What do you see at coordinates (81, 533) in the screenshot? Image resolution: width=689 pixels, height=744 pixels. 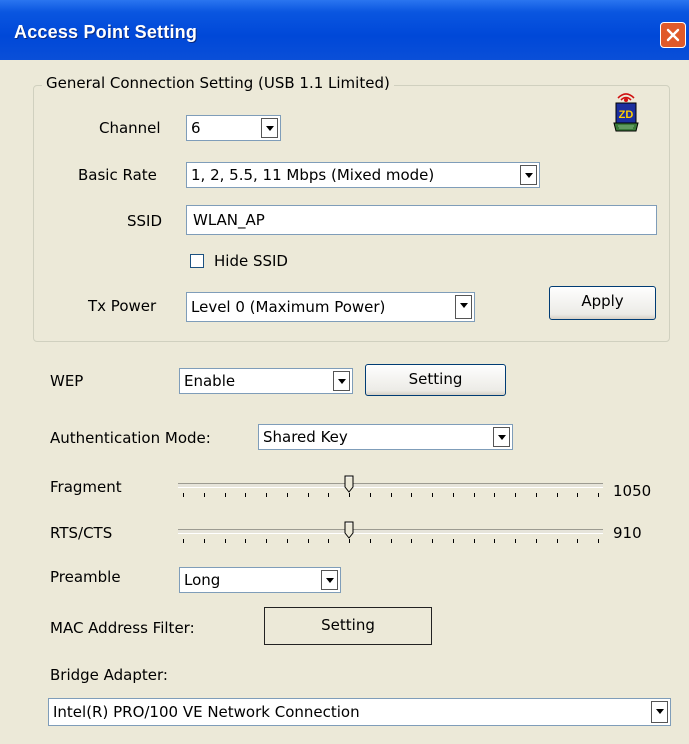 I see `rts-cts-label: RTS/CTS` at bounding box center [81, 533].